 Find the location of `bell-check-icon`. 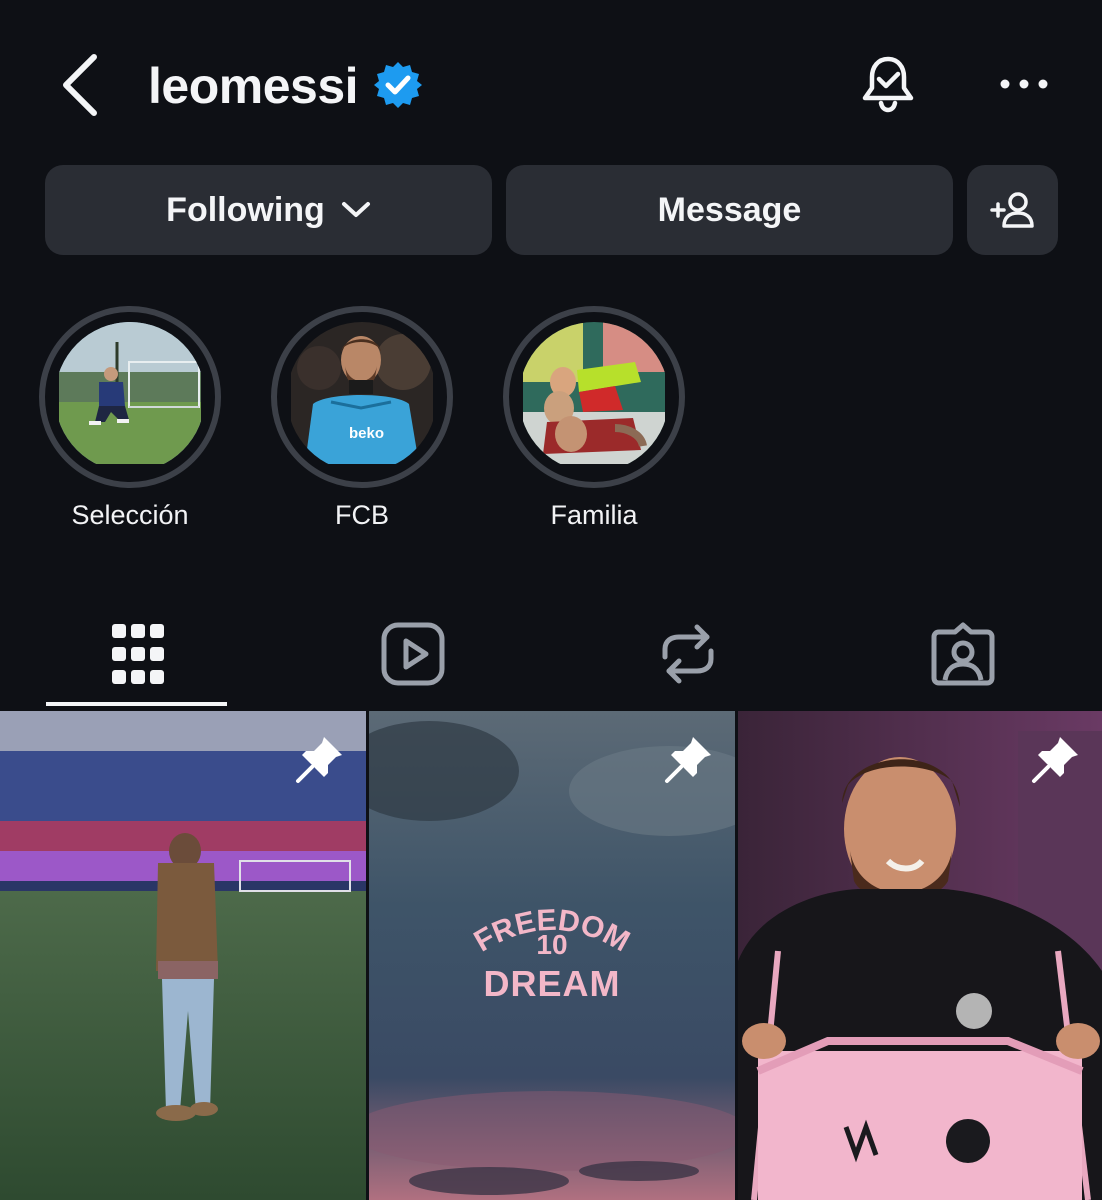

bell-check-icon is located at coordinates (888, 84).